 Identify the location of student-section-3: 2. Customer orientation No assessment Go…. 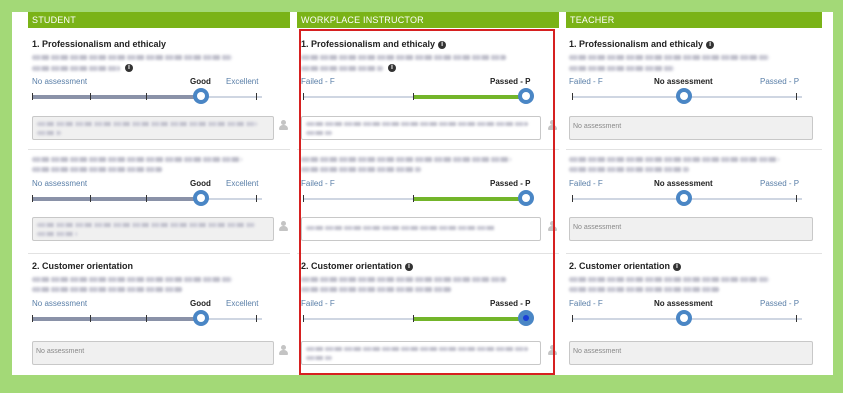
(159, 314).